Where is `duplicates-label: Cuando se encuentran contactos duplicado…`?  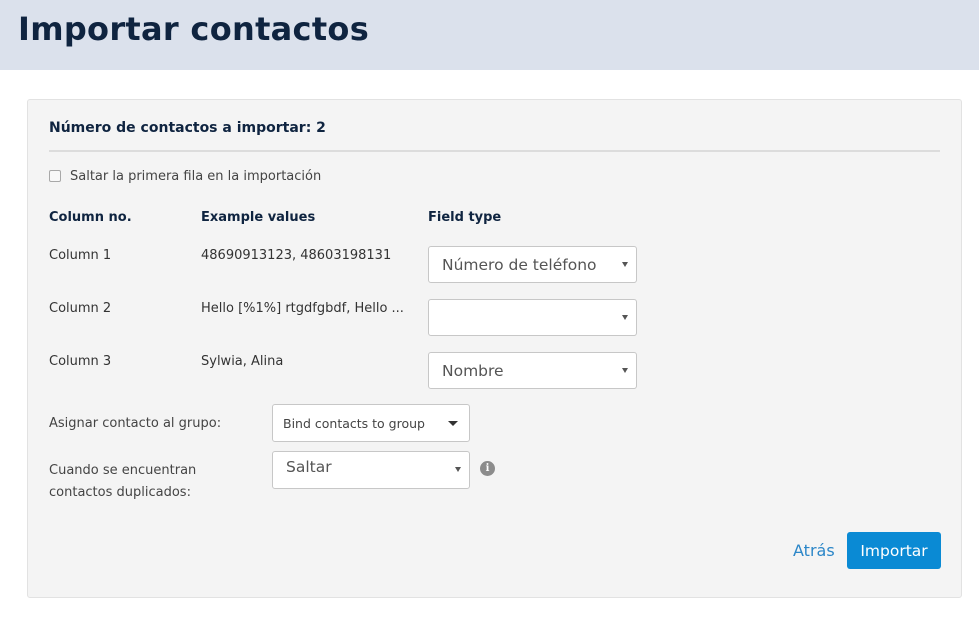
duplicates-label: Cuando se encuentran contactos duplicado… is located at coordinates (122, 482).